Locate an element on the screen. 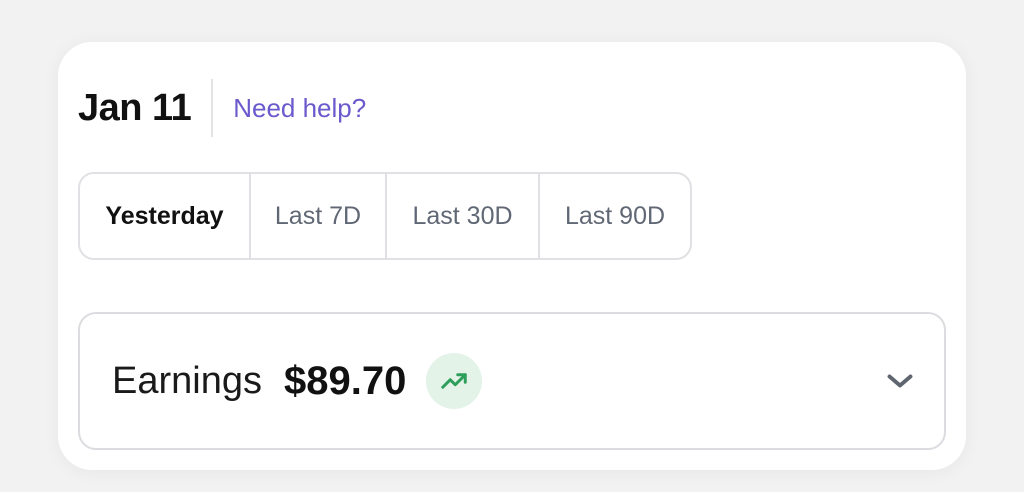 This screenshot has height=492, width=1024. need-help-link: Need help? is located at coordinates (299, 108).